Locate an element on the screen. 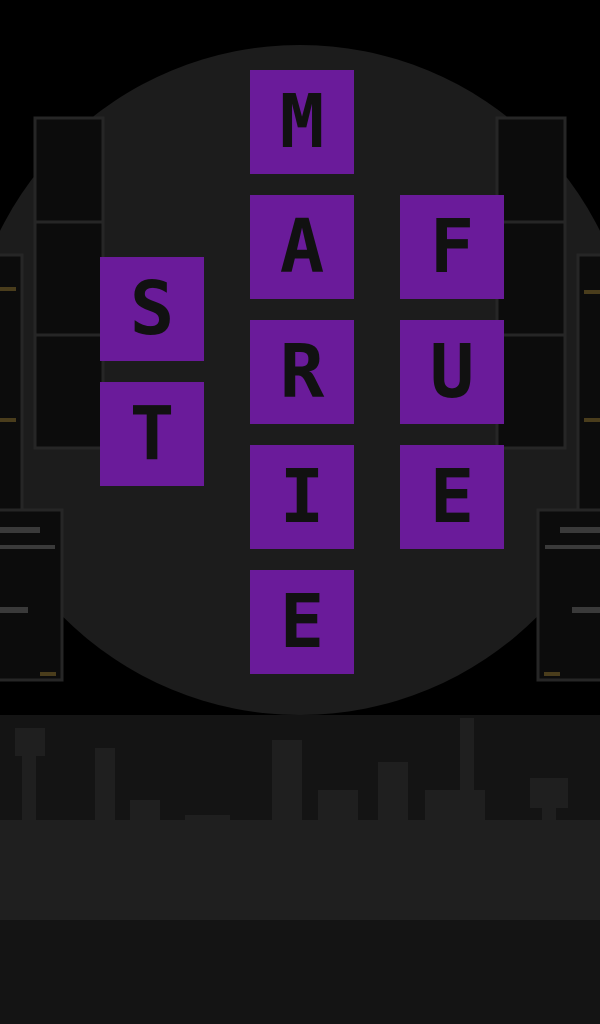  letter-tile: R is located at coordinates (302, 372).